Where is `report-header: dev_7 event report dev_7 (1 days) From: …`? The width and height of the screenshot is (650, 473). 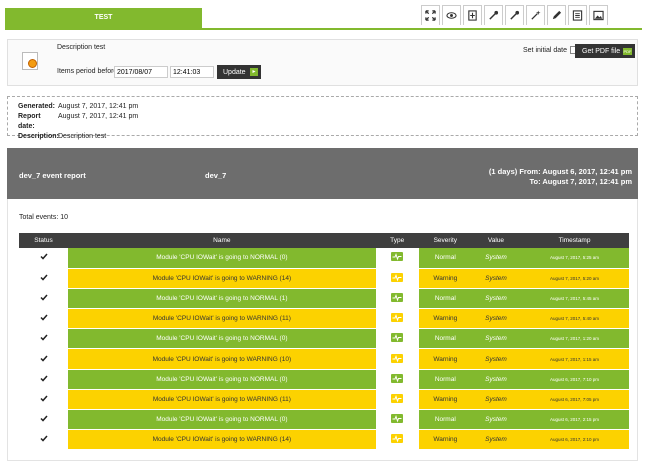
report-header: dev_7 event report dev_7 (1 days) From: … is located at coordinates (322, 173).